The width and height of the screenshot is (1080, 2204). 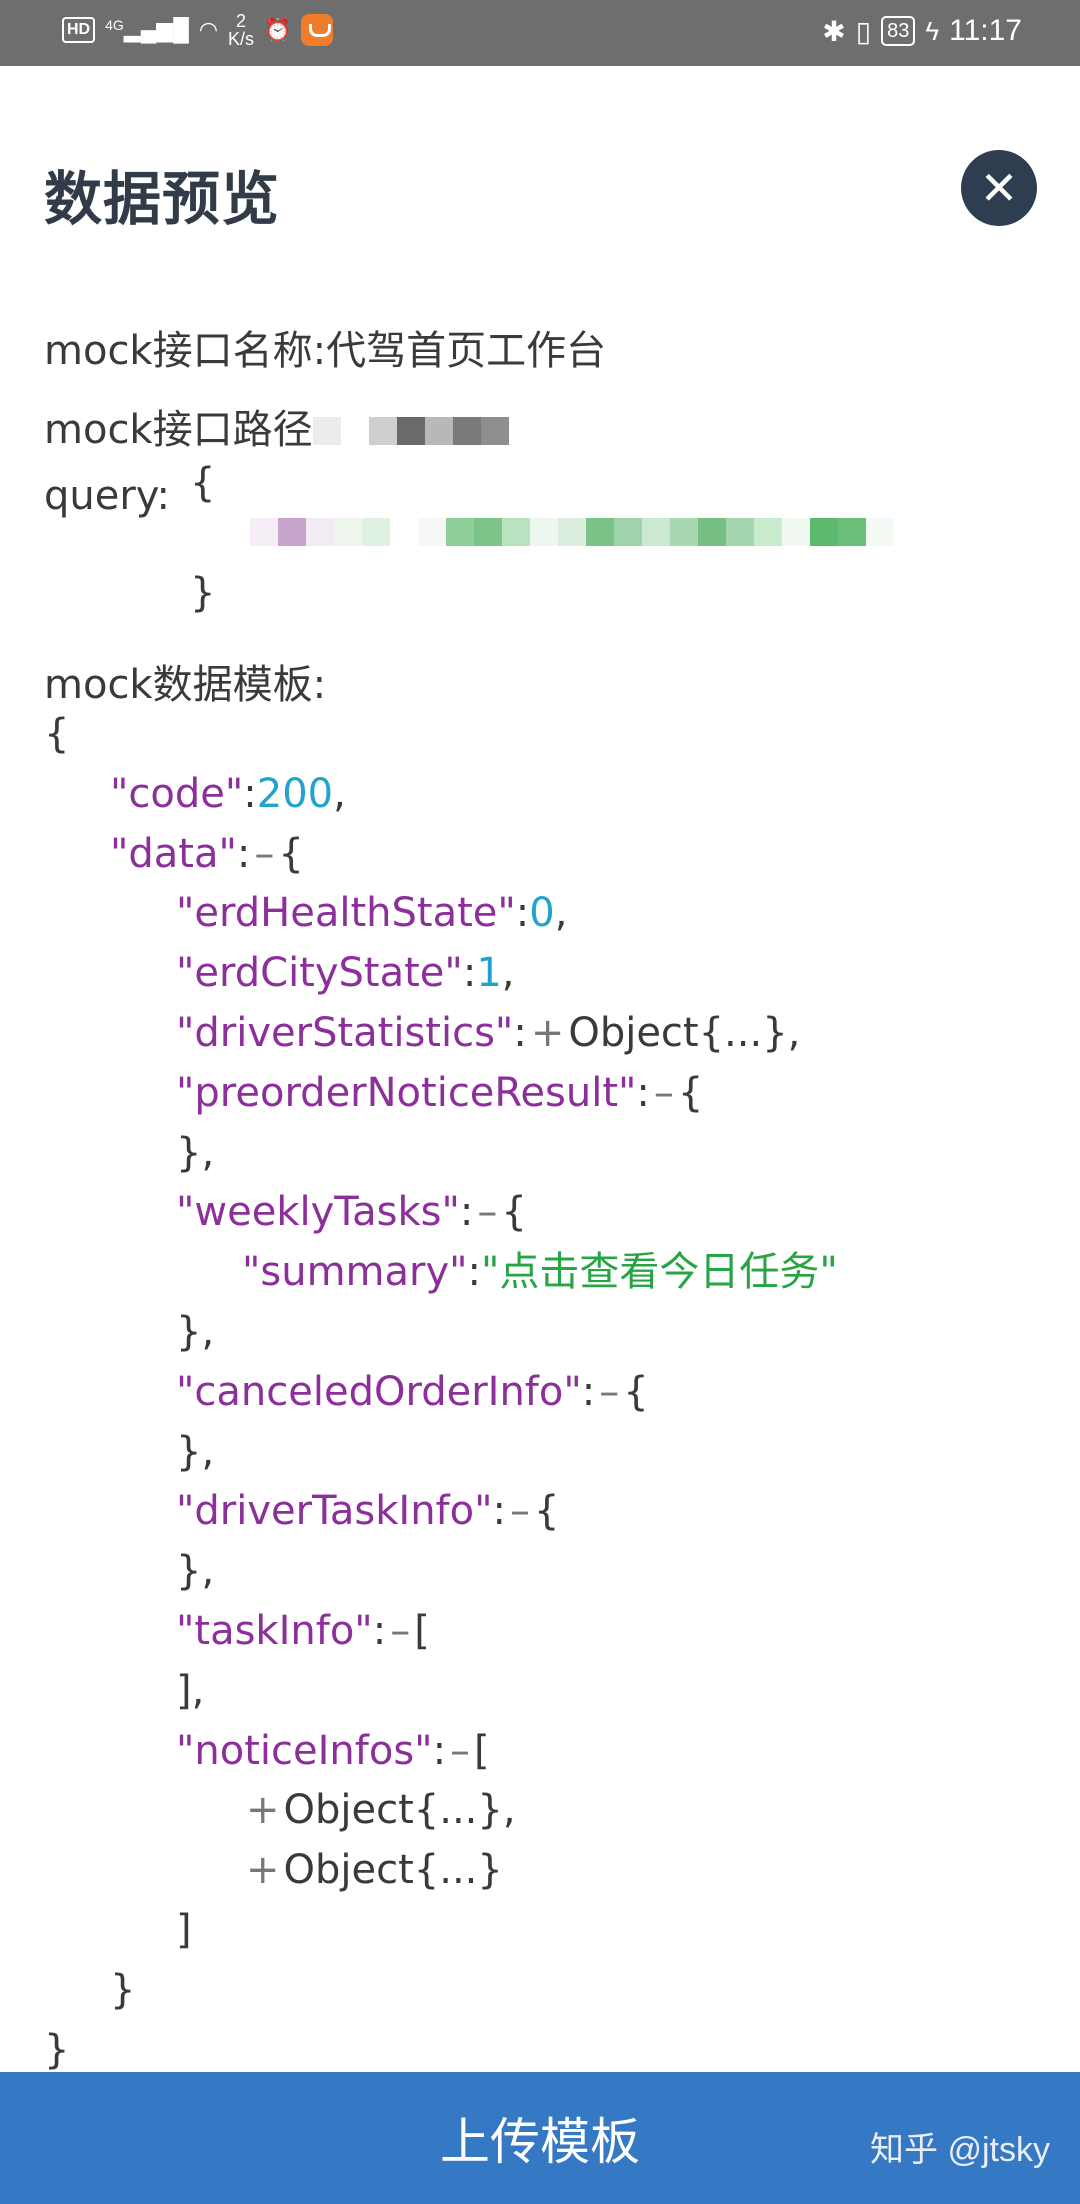 What do you see at coordinates (346, 913) in the screenshot?
I see `json-key: "erdHealthState"` at bounding box center [346, 913].